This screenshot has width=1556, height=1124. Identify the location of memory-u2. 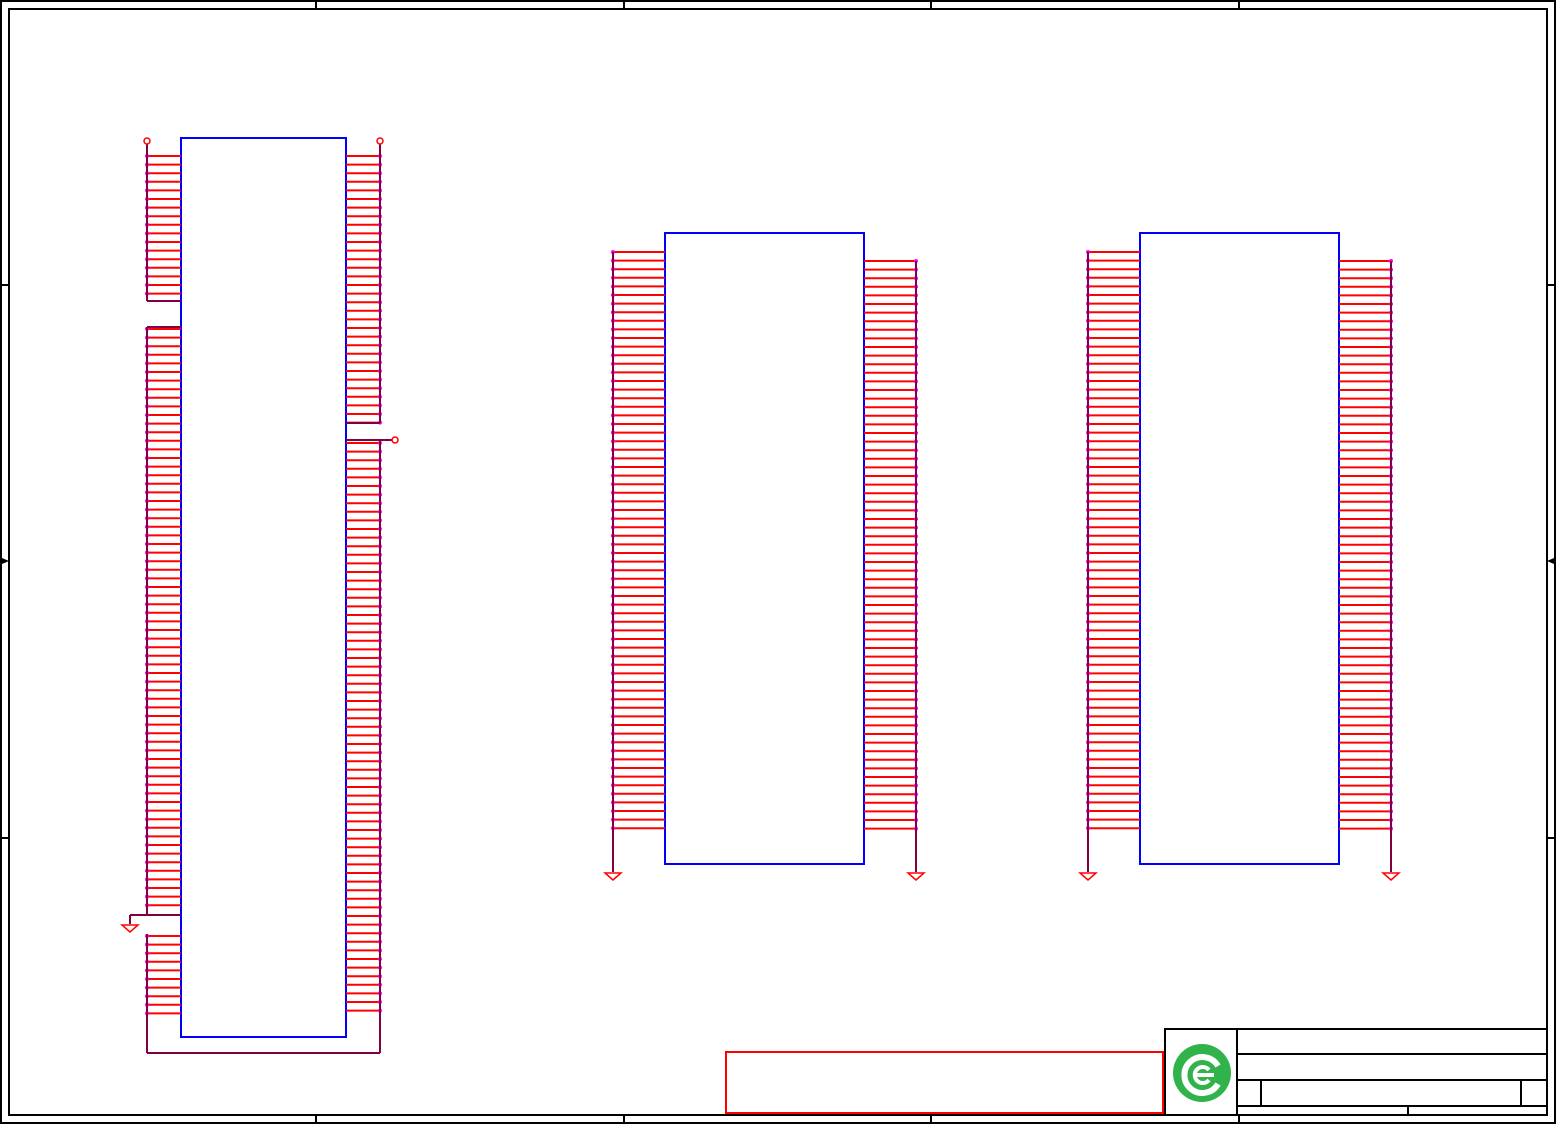
(764, 548).